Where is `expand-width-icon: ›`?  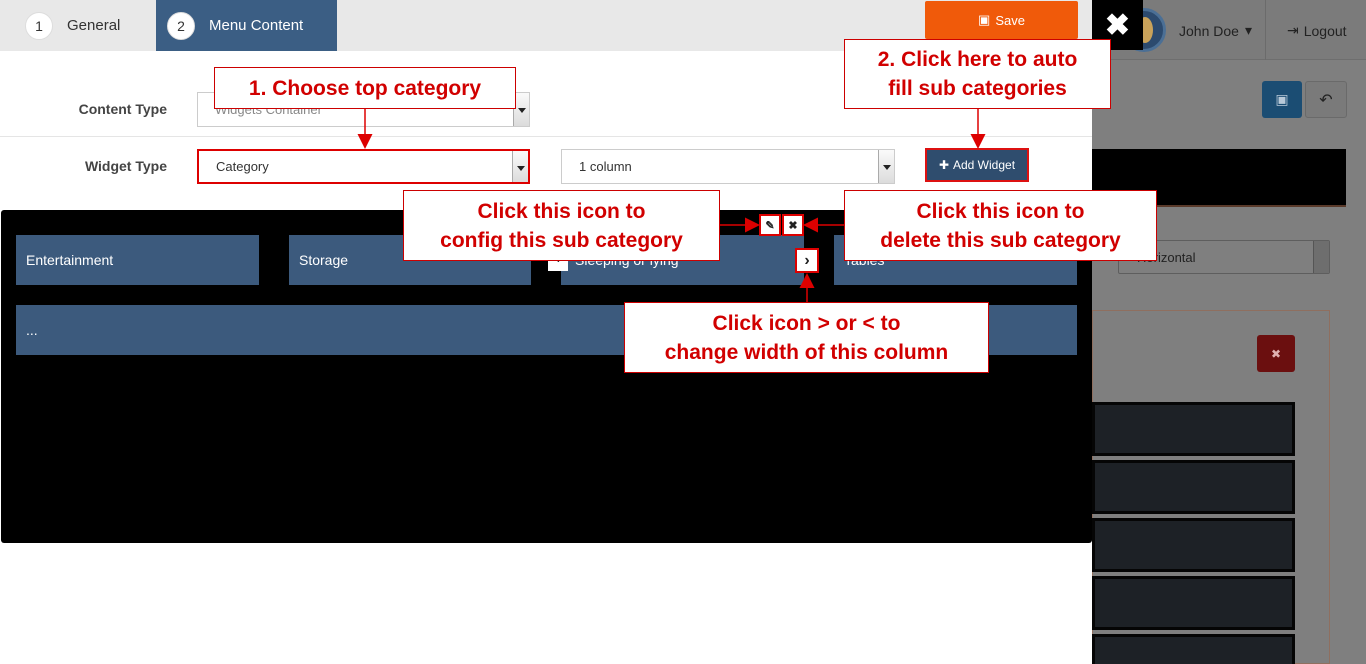
expand-width-icon: › is located at coordinates (807, 260).